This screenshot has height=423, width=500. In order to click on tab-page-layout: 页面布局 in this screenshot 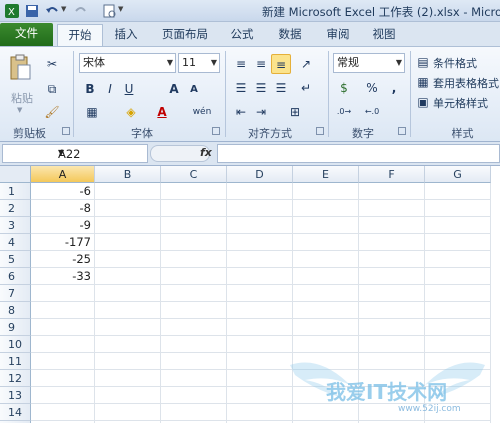, I will do `click(185, 35)`.